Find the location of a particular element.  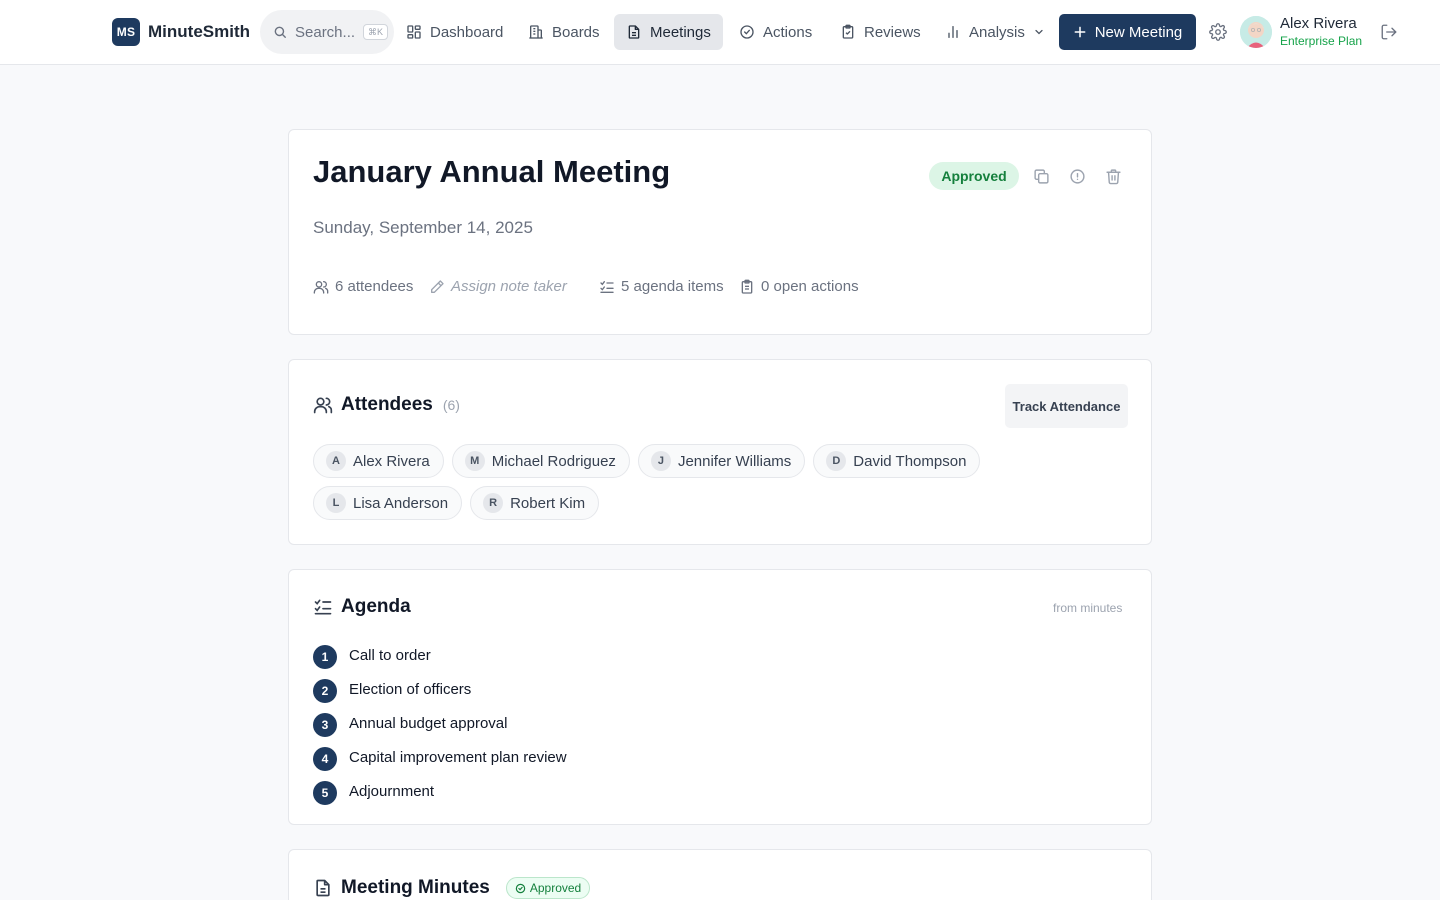

attendees-title: Attendees is located at coordinates (387, 404).